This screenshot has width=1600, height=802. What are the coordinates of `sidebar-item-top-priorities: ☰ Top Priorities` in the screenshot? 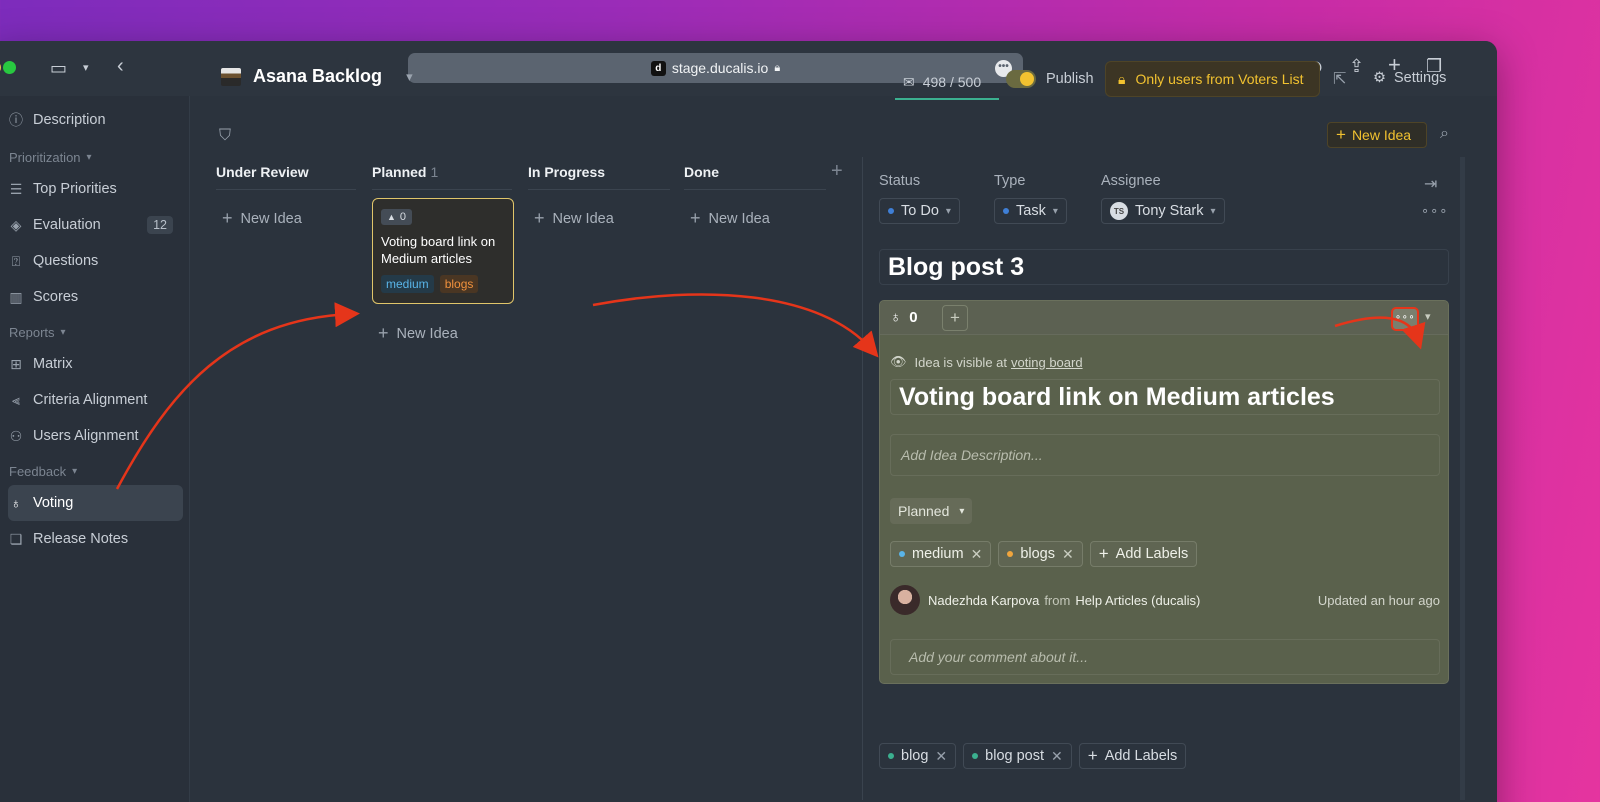 It's located at (95, 189).